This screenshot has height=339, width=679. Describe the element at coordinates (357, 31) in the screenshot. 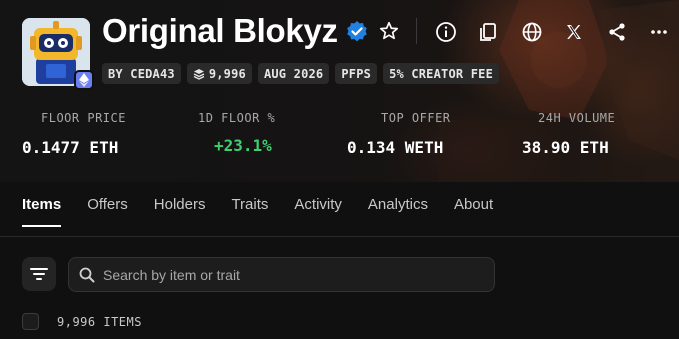

I see `verified-check-icon` at that location.